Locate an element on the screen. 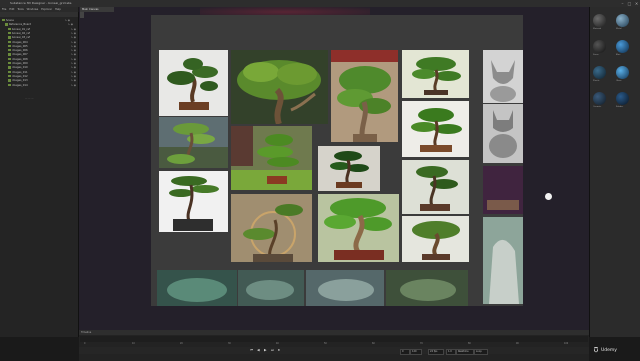 Image resolution: width=640 pixels, height=361 pixels. realtime-toggle: Realtime is located at coordinates (465, 351).